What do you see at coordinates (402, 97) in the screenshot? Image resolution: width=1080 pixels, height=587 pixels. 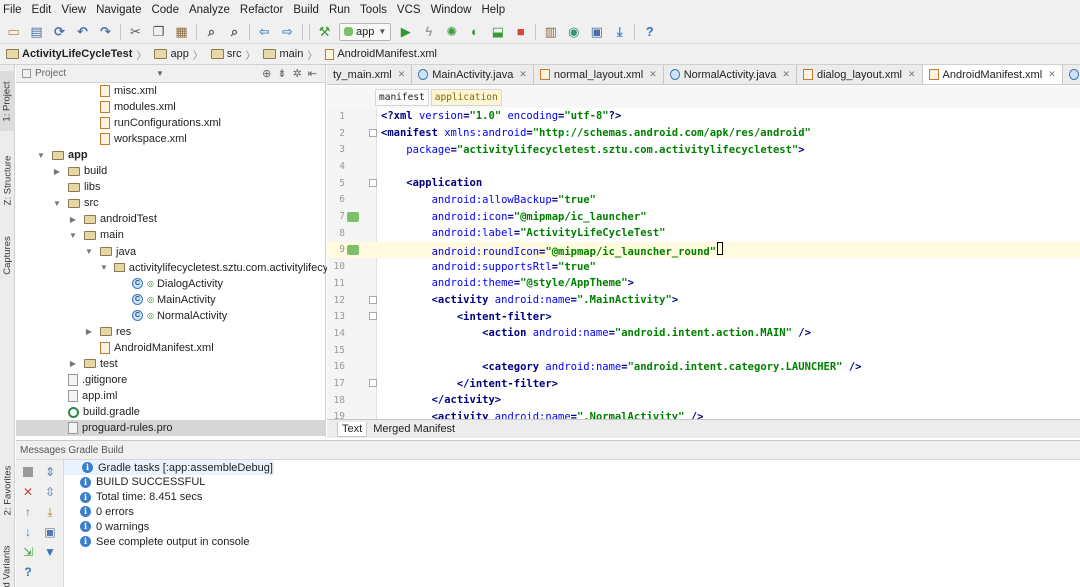 I see `xml-tag-crumb: manifest` at bounding box center [402, 97].